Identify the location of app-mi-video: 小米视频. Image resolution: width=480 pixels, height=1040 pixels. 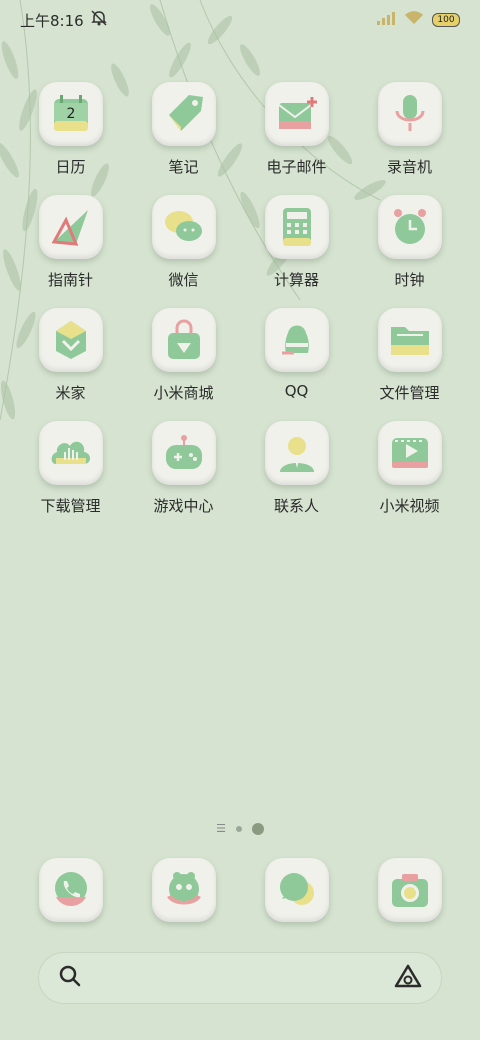
(409, 468).